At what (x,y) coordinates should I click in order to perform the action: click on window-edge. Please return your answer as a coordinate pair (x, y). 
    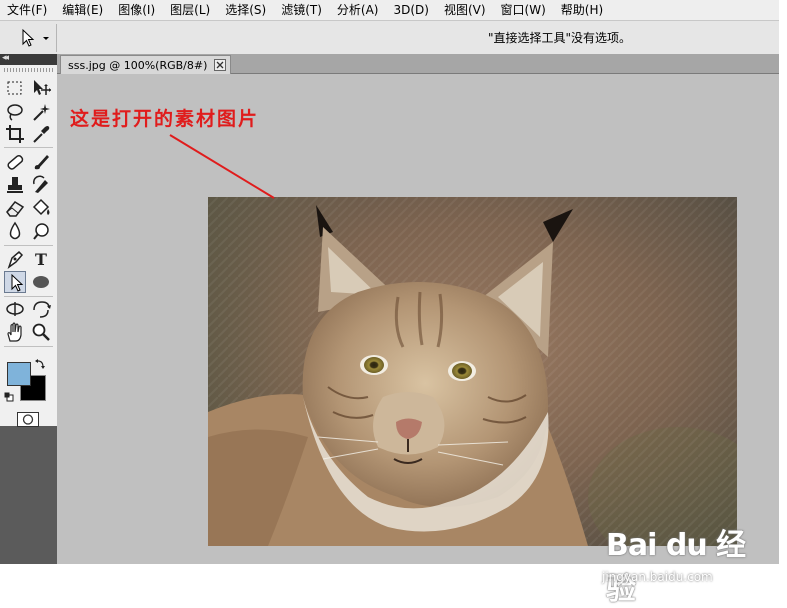
    Looking at the image, I should click on (783, 282).